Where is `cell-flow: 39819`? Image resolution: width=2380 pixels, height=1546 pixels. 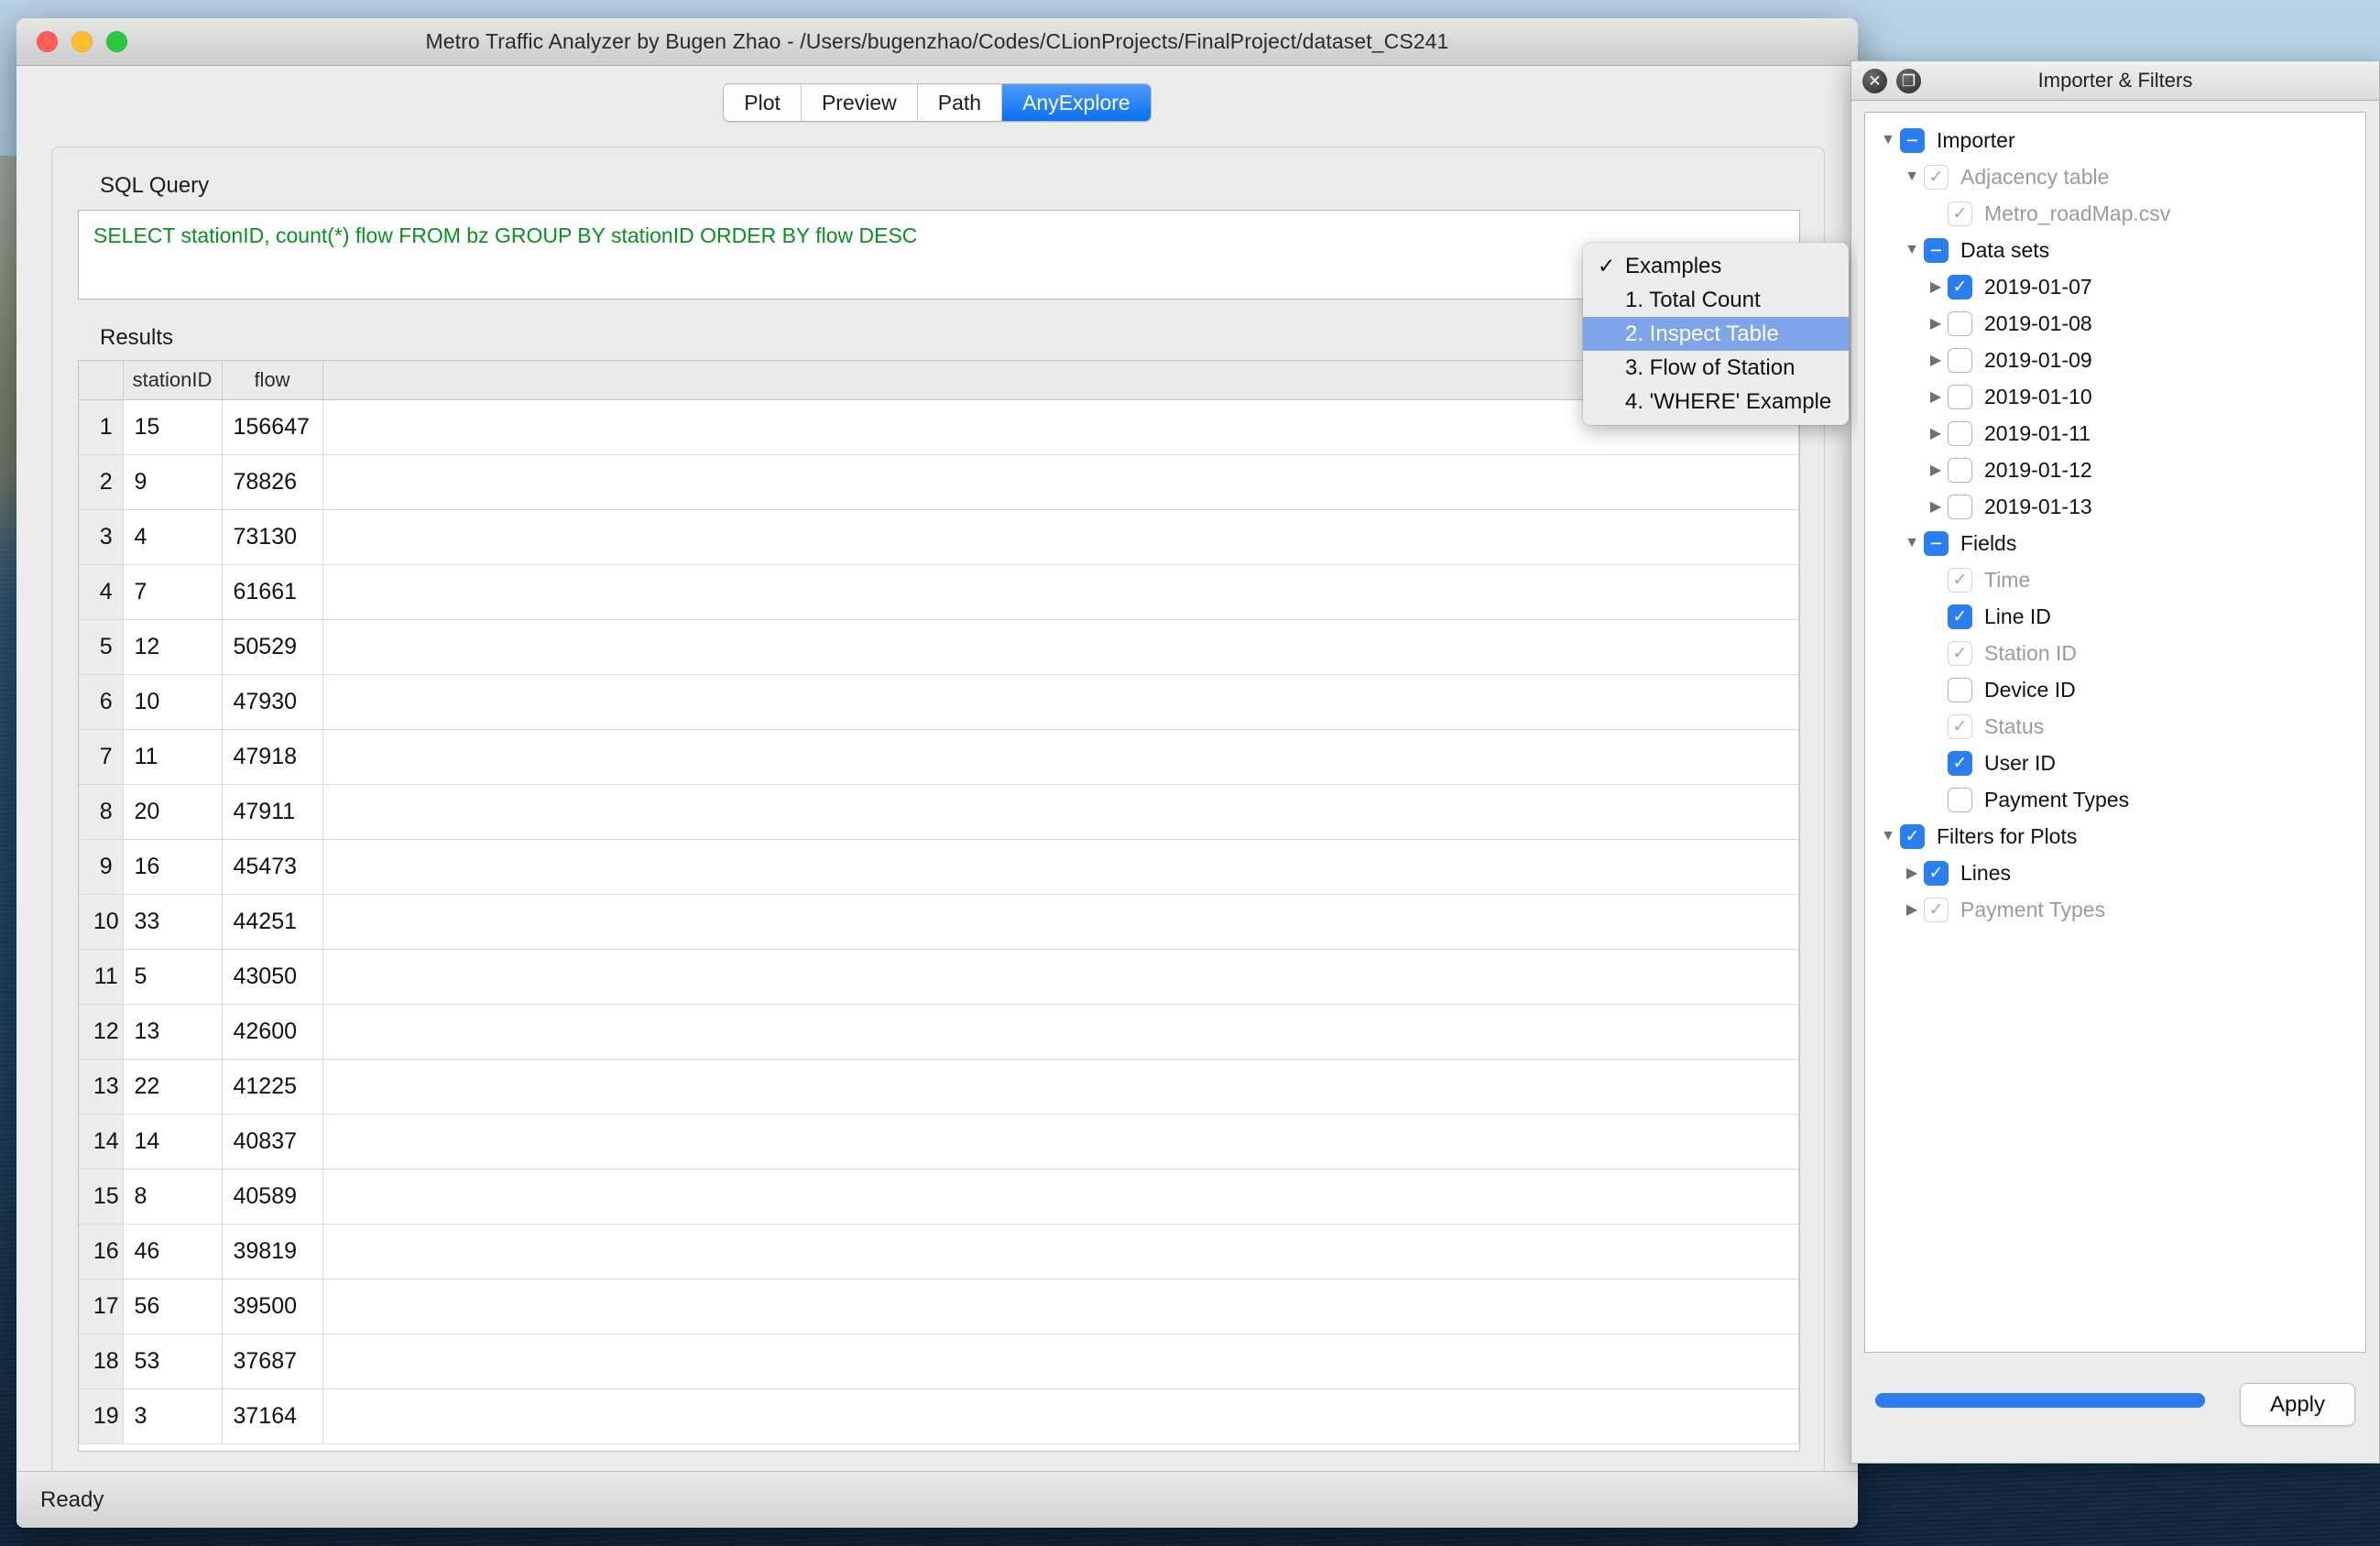
cell-flow: 39819 is located at coordinates (272, 1251).